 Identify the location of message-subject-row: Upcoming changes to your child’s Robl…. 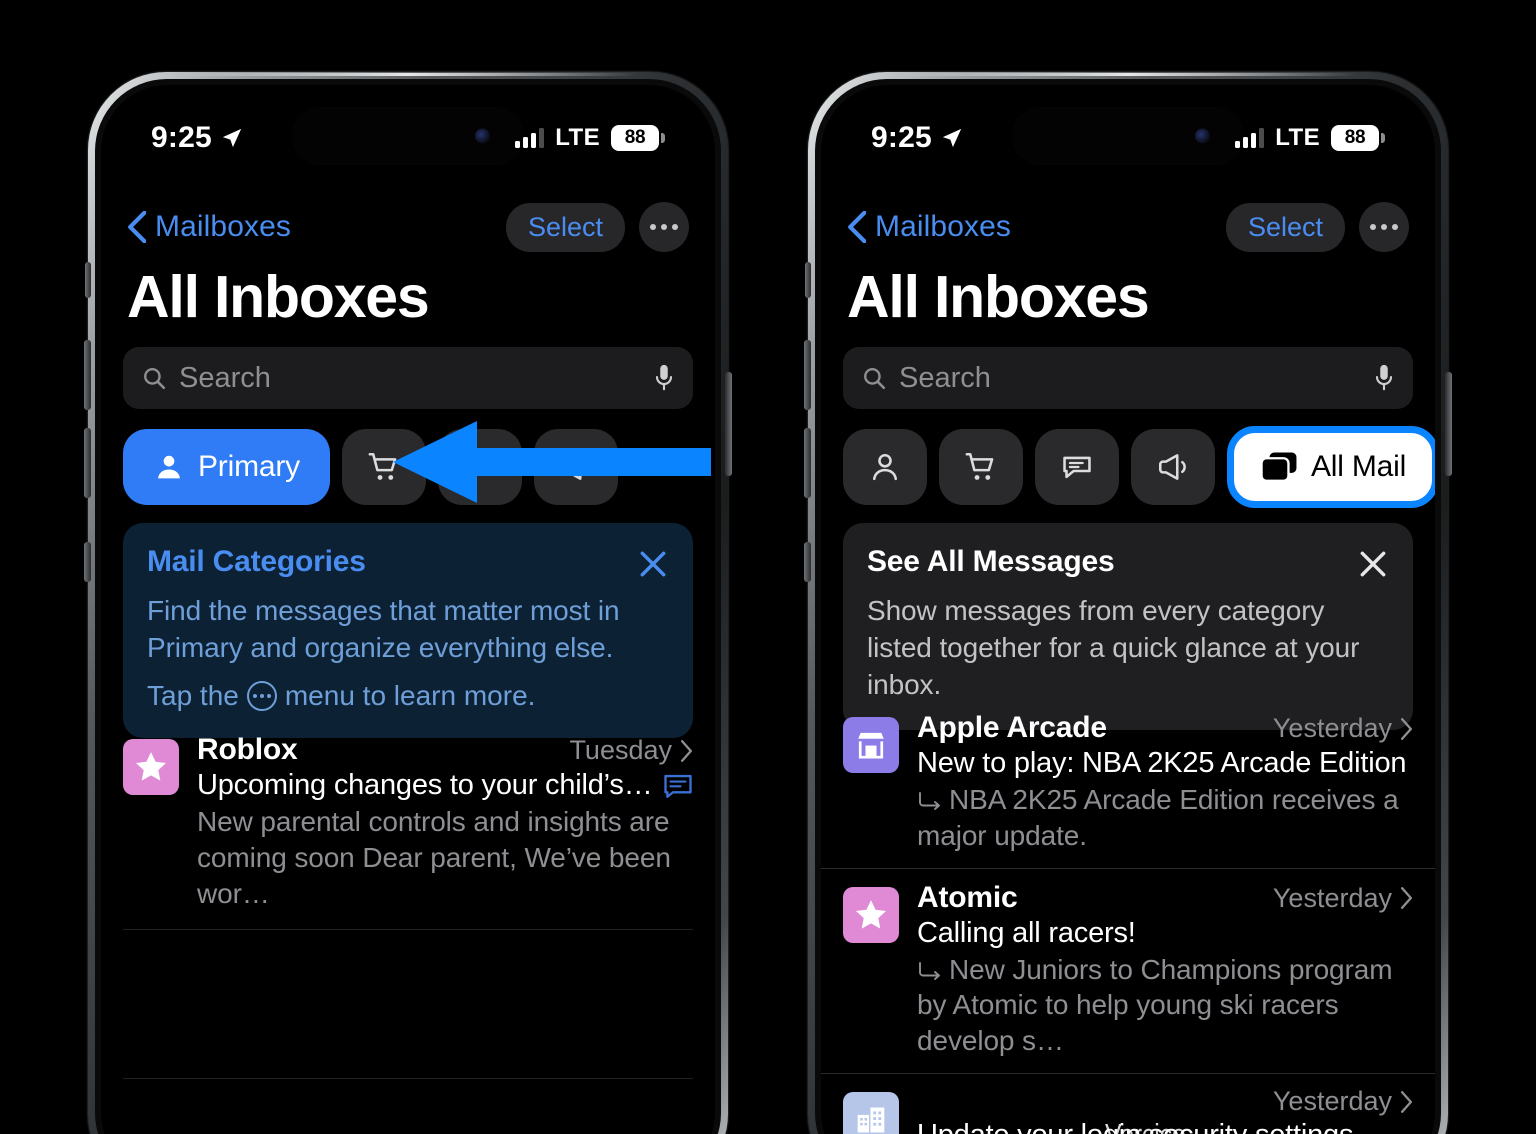
(445, 785).